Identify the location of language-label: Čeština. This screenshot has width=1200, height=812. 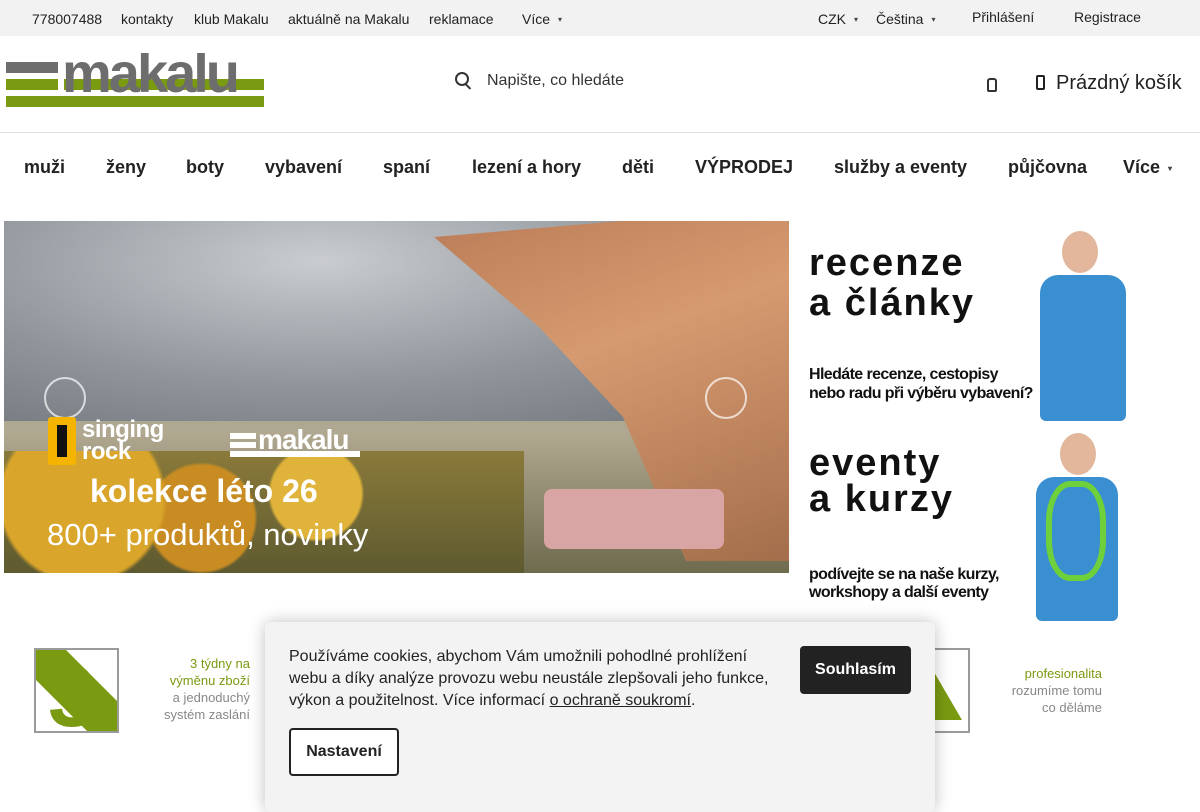
(900, 19).